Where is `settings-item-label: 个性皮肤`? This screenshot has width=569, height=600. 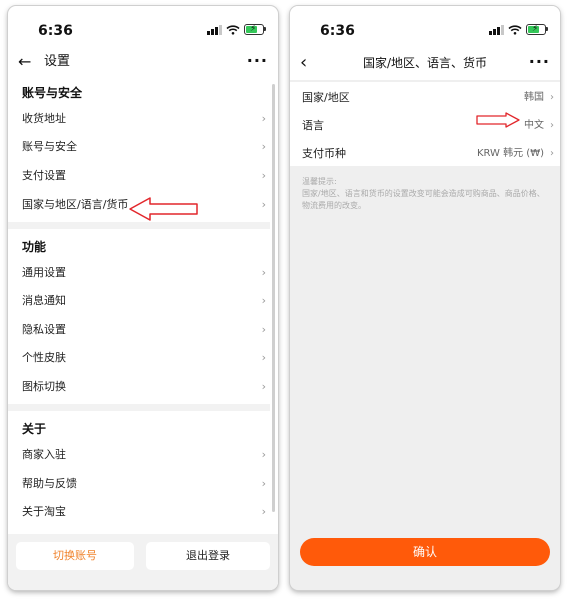 settings-item-label: 个性皮肤 is located at coordinates (44, 357).